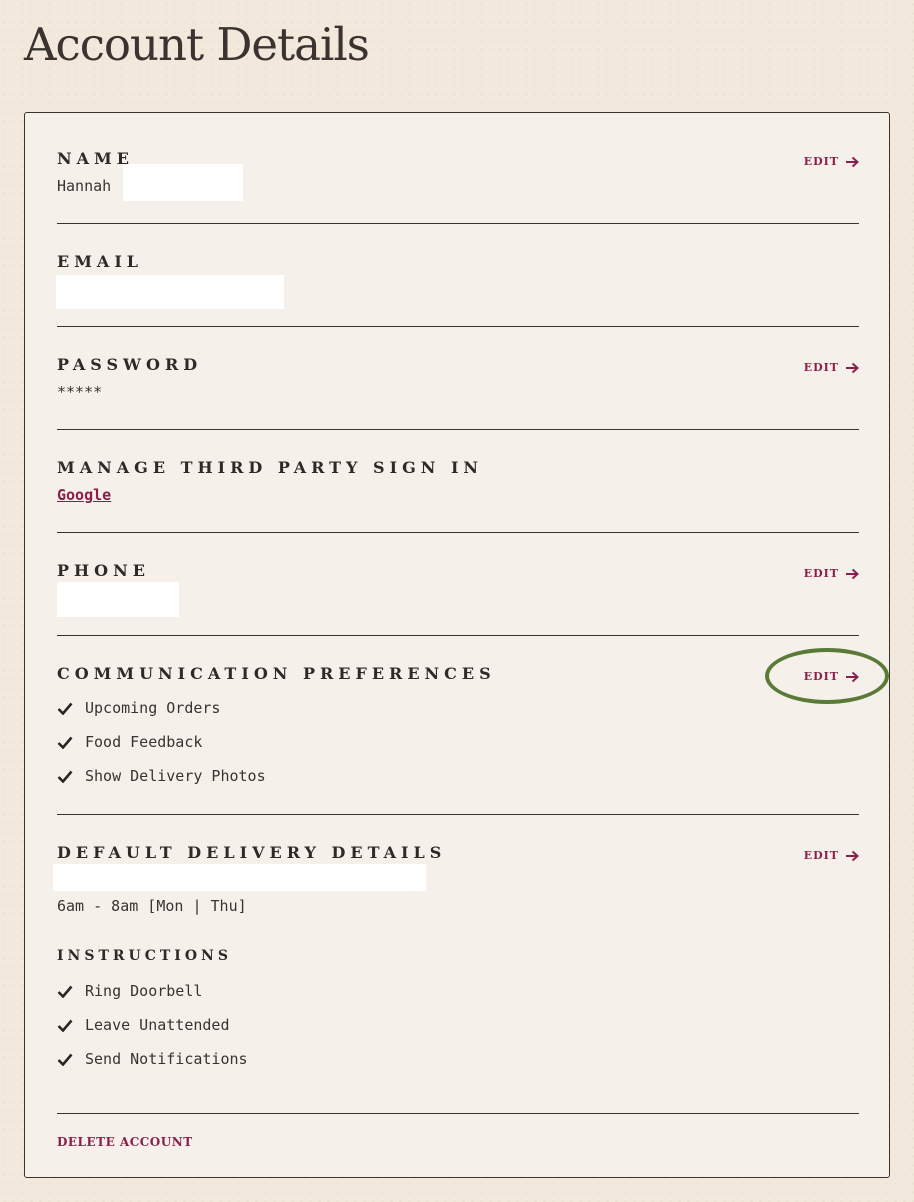 The image size is (914, 1202). What do you see at coordinates (118, 599) in the screenshot?
I see `phone-redaction` at bounding box center [118, 599].